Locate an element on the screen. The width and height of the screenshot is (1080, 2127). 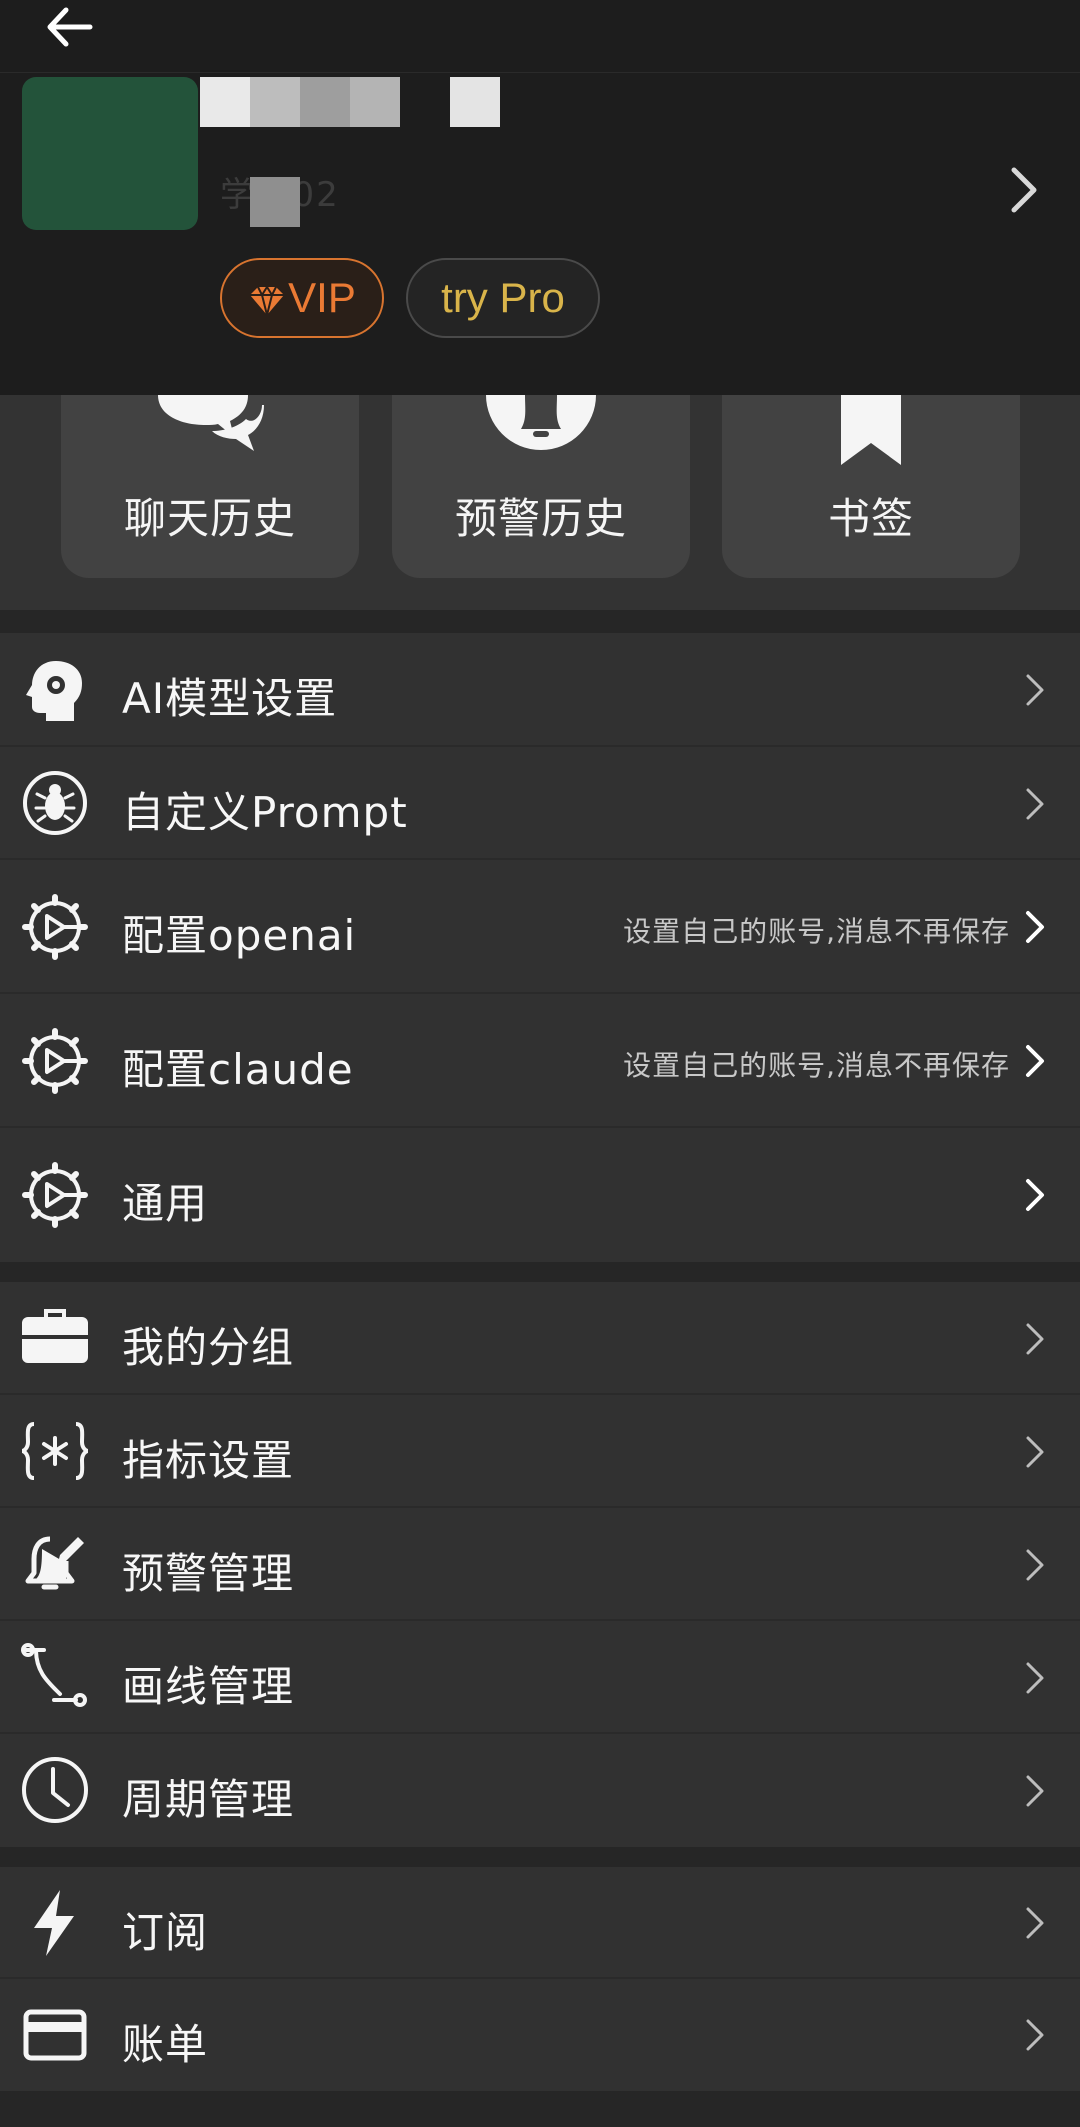
alert-history-label: 预警历史 is located at coordinates (540, 518).